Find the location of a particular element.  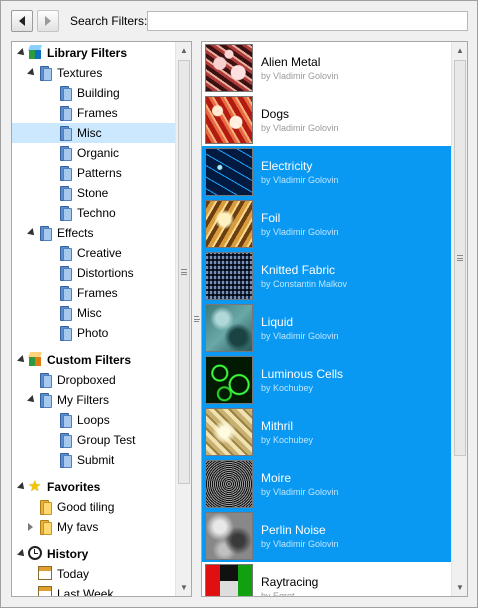

filter-name: Moire is located at coordinates (276, 478).